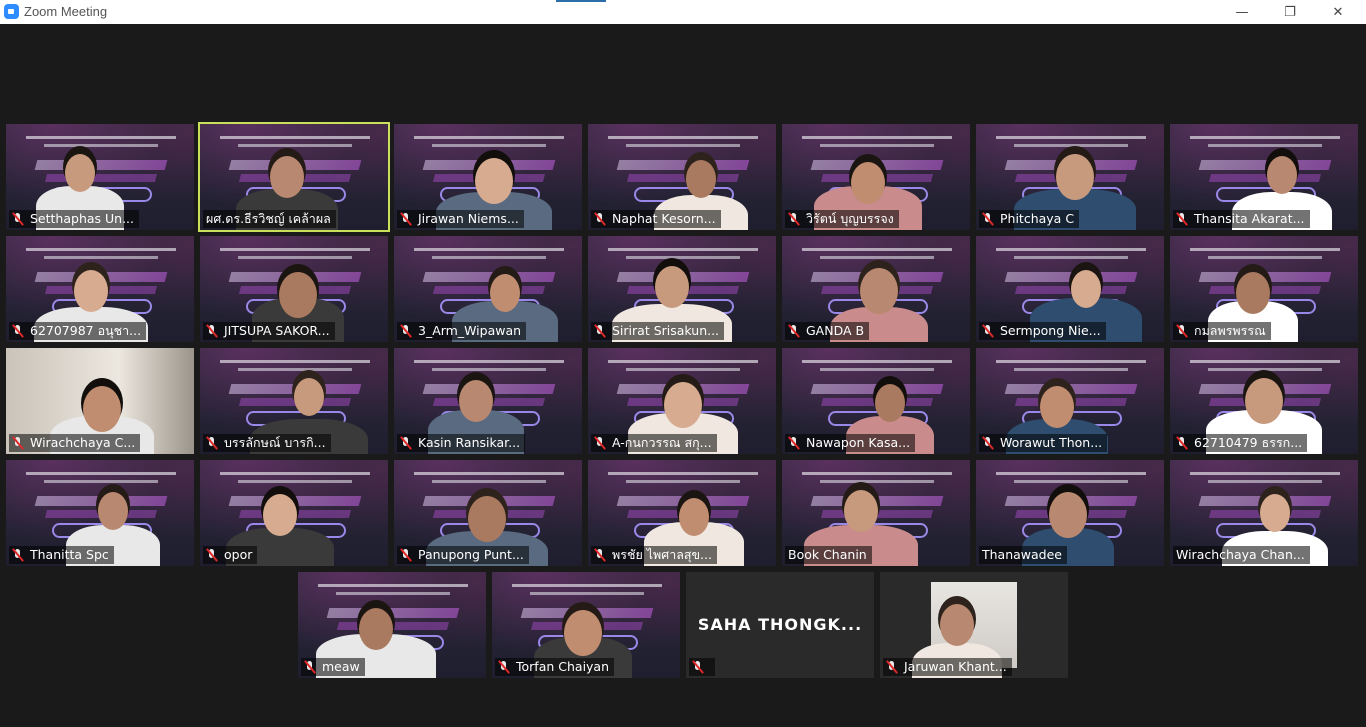 Image resolution: width=1366 pixels, height=727 pixels. Describe the element at coordinates (850, 218) in the screenshot. I see `participant-name: วิรัตน์ บุญบรรจง` at that location.